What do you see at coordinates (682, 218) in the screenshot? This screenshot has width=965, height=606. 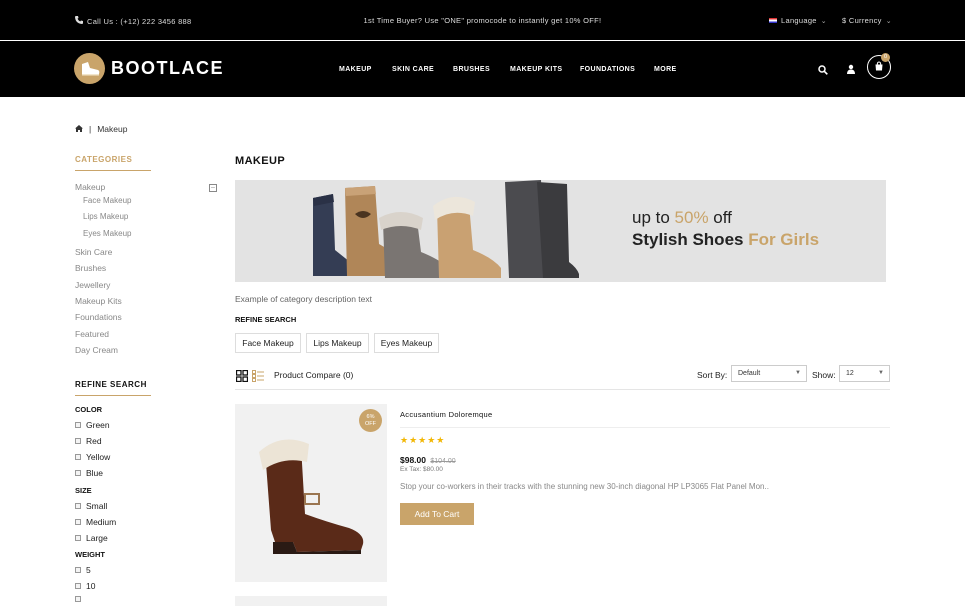 I see `banner-line-1: up to 50% off` at bounding box center [682, 218].